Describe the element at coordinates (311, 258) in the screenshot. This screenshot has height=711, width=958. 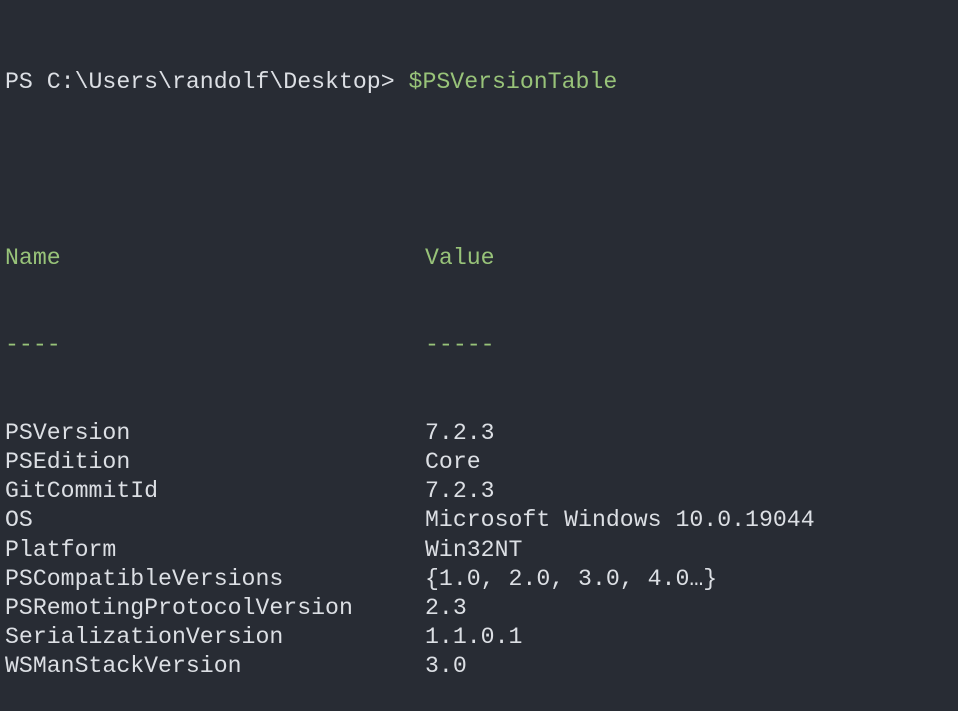
I see `table-header: Name Value` at that location.